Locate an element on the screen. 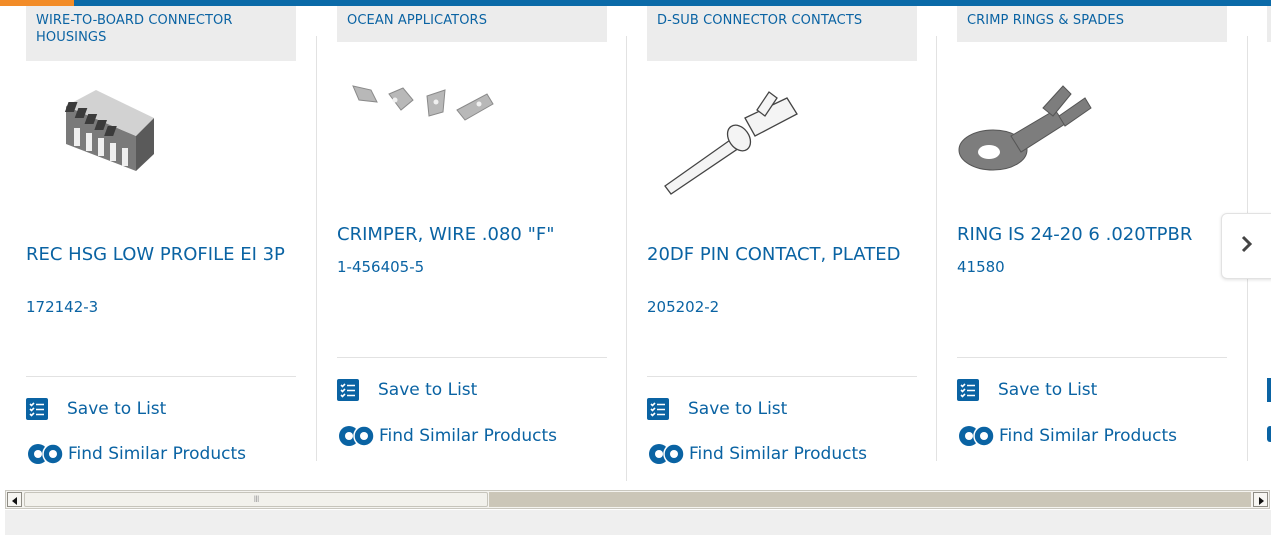 The width and height of the screenshot is (1271, 535). horizontal-scrollbar: III is located at coordinates (637, 499).